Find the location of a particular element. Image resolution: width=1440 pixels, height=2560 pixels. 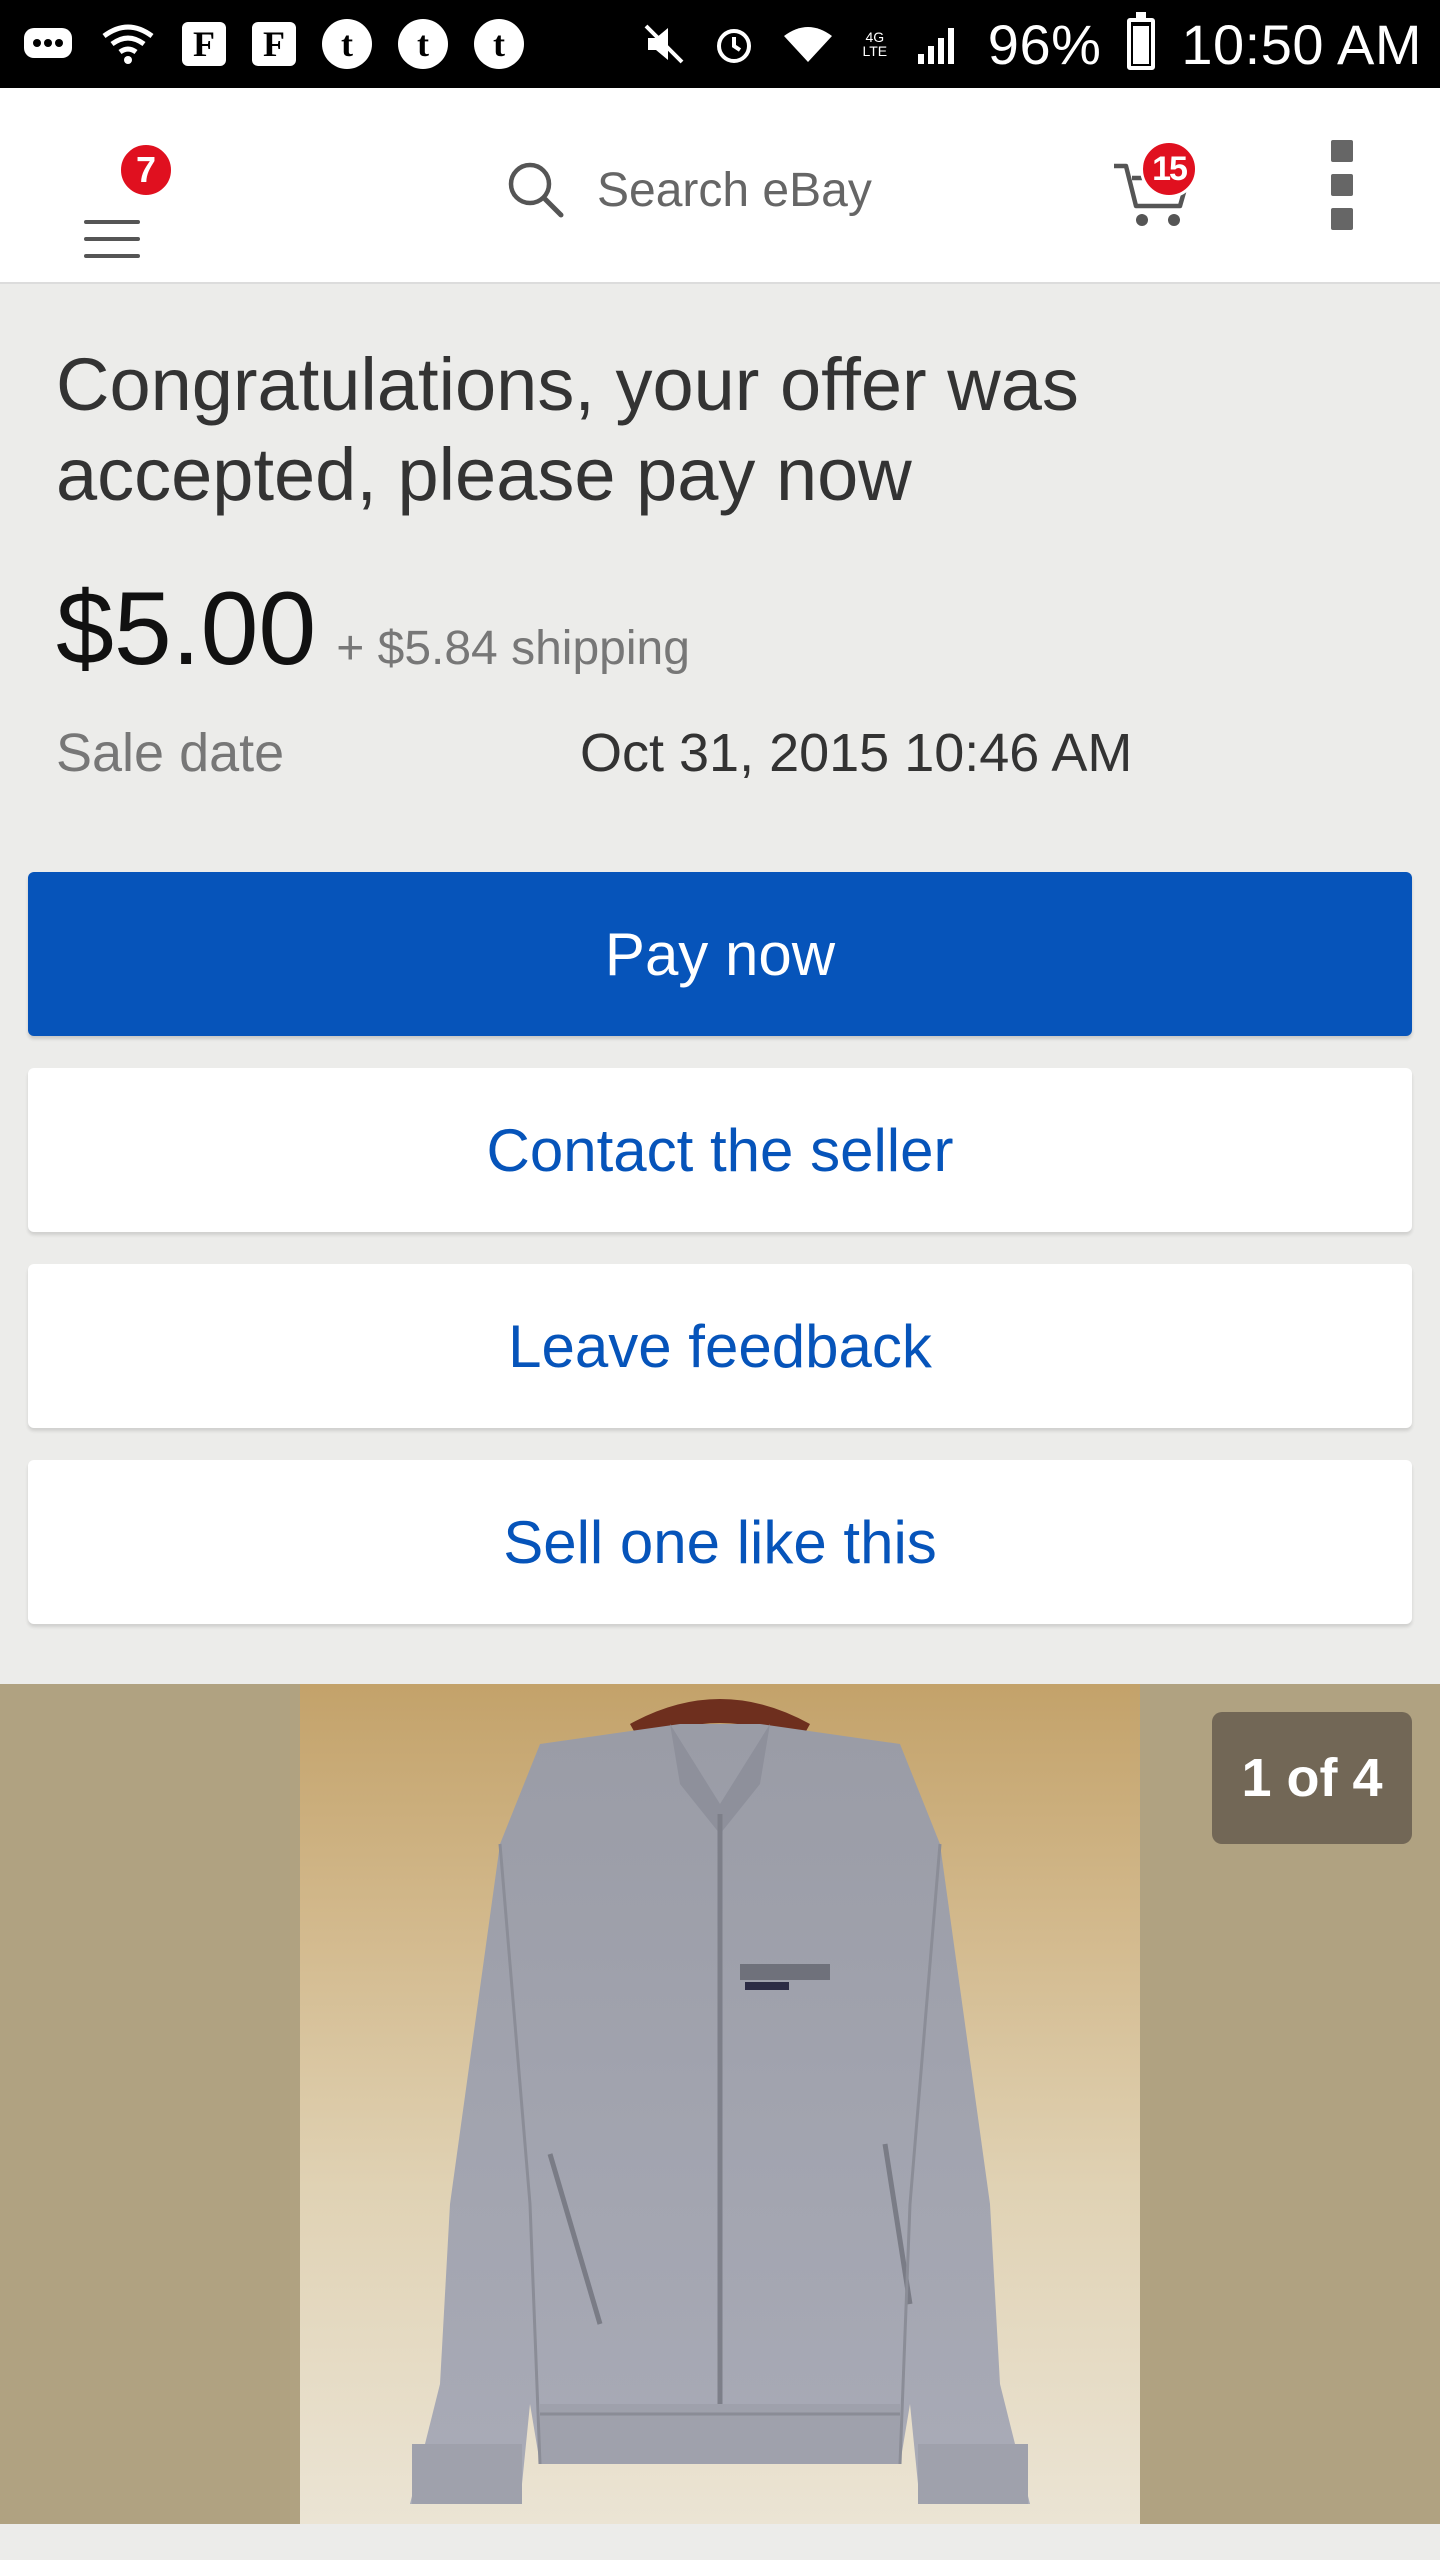

image-counter: 1 of 4 is located at coordinates (1312, 1778).